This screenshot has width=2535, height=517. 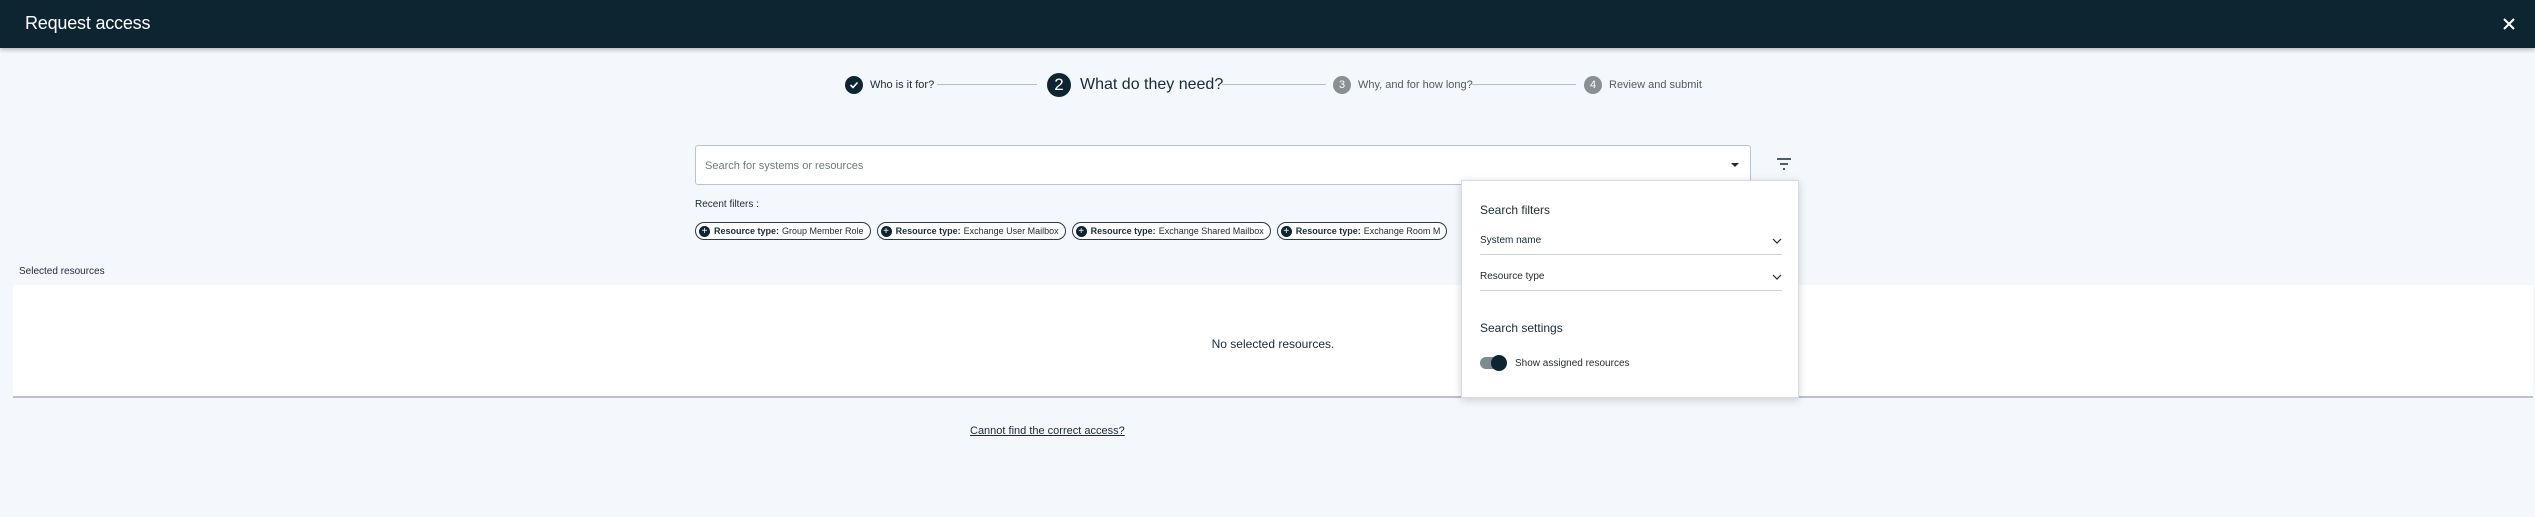 I want to click on filter-icon, so click(x=1784, y=164).